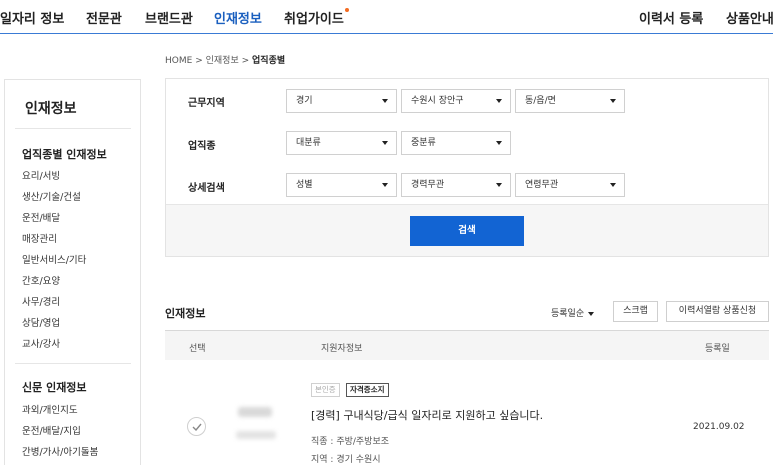 The image size is (773, 465). What do you see at coordinates (255, 412) in the screenshot?
I see `blurred-applicant-name` at bounding box center [255, 412].